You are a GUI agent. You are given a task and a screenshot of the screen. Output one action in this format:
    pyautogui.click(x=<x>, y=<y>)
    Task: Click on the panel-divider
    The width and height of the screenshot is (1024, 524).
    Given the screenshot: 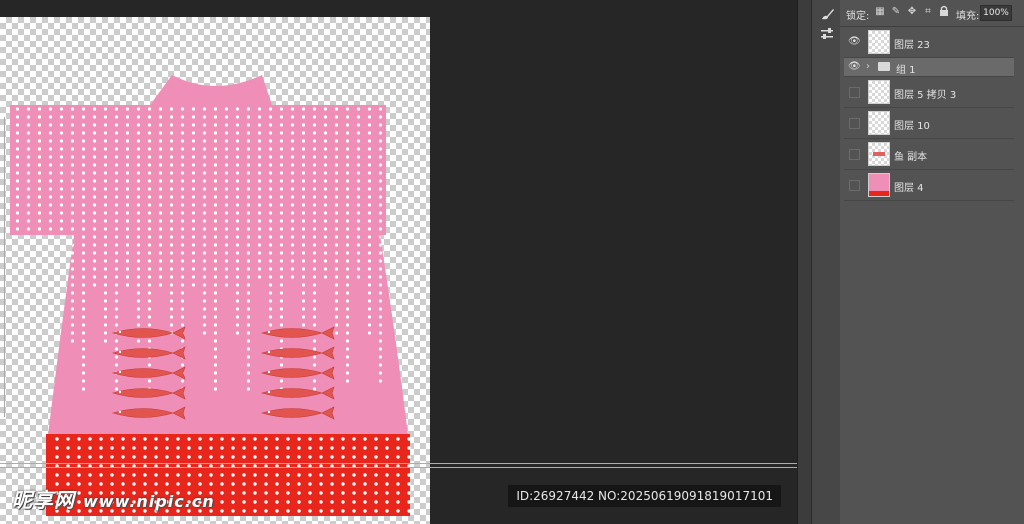 What is the action you would take?
    pyautogui.click(x=804, y=262)
    